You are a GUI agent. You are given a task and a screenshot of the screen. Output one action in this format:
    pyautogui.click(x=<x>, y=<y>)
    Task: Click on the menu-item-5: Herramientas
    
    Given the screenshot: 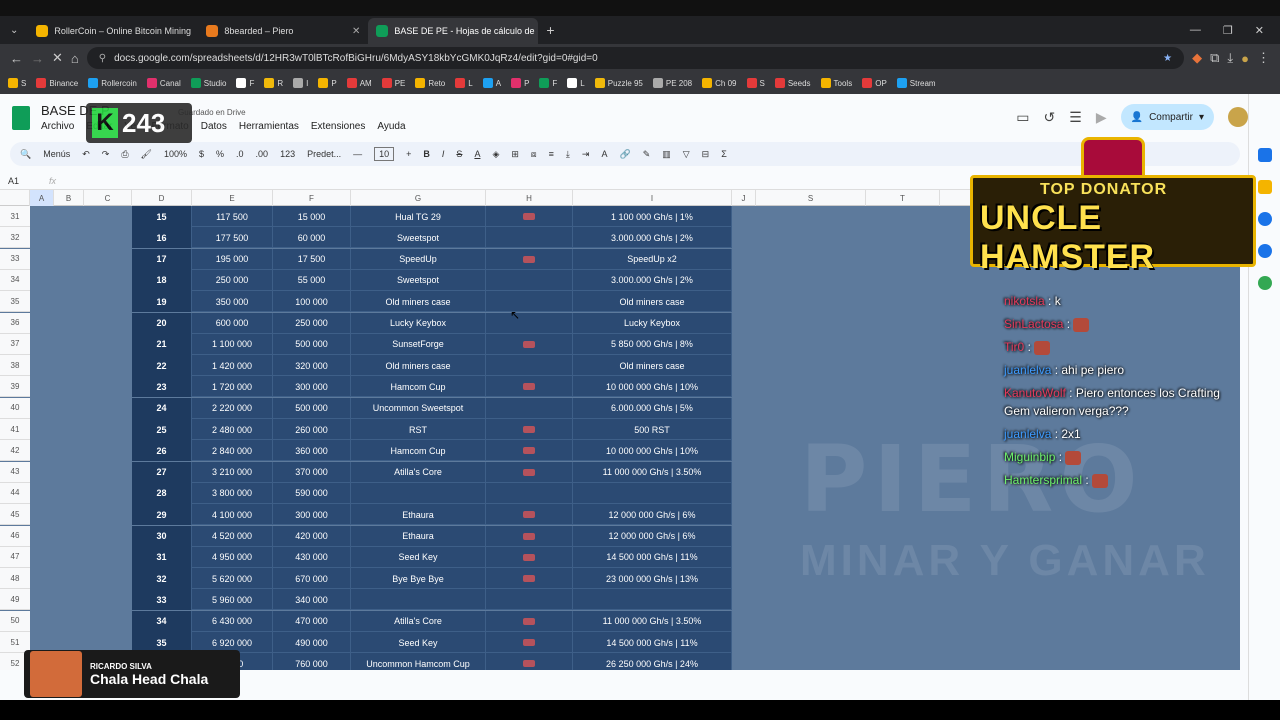 What is the action you would take?
    pyautogui.click(x=269, y=126)
    